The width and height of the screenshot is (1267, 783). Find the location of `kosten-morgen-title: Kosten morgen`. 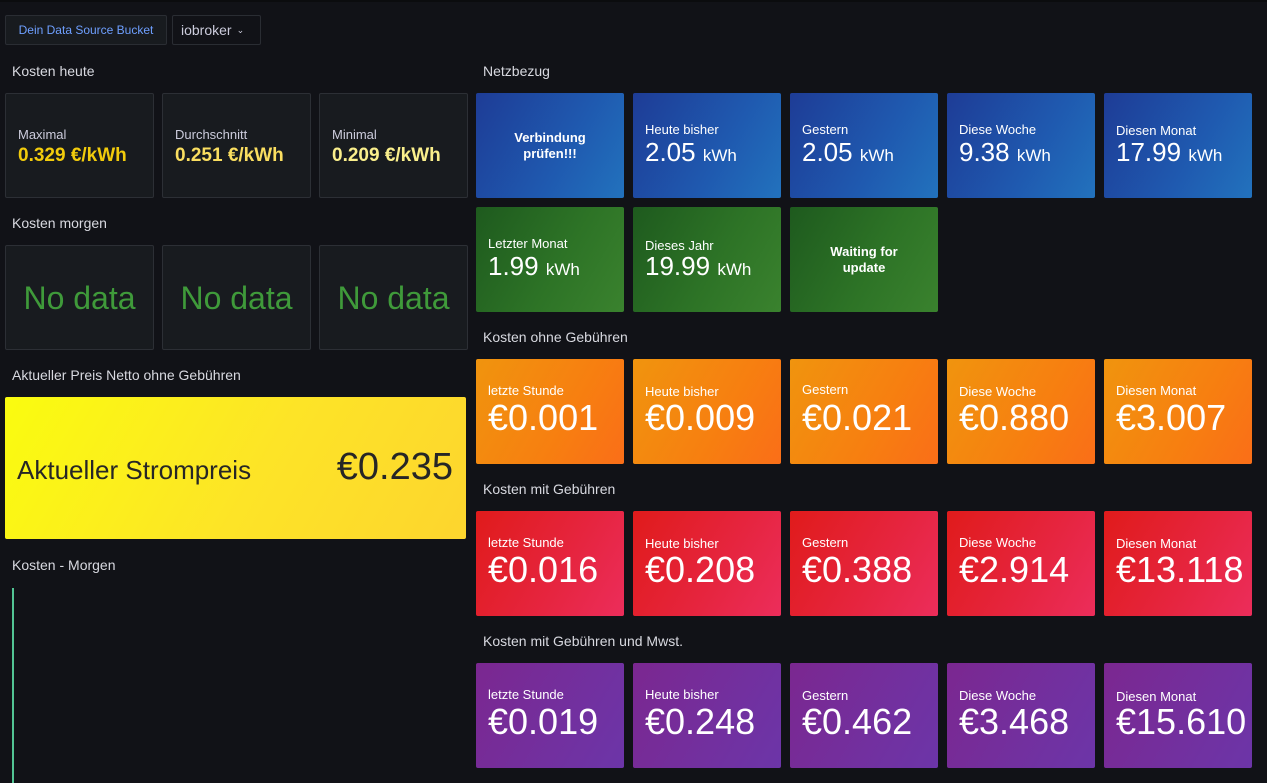

kosten-morgen-title: Kosten morgen is located at coordinates (59, 223).